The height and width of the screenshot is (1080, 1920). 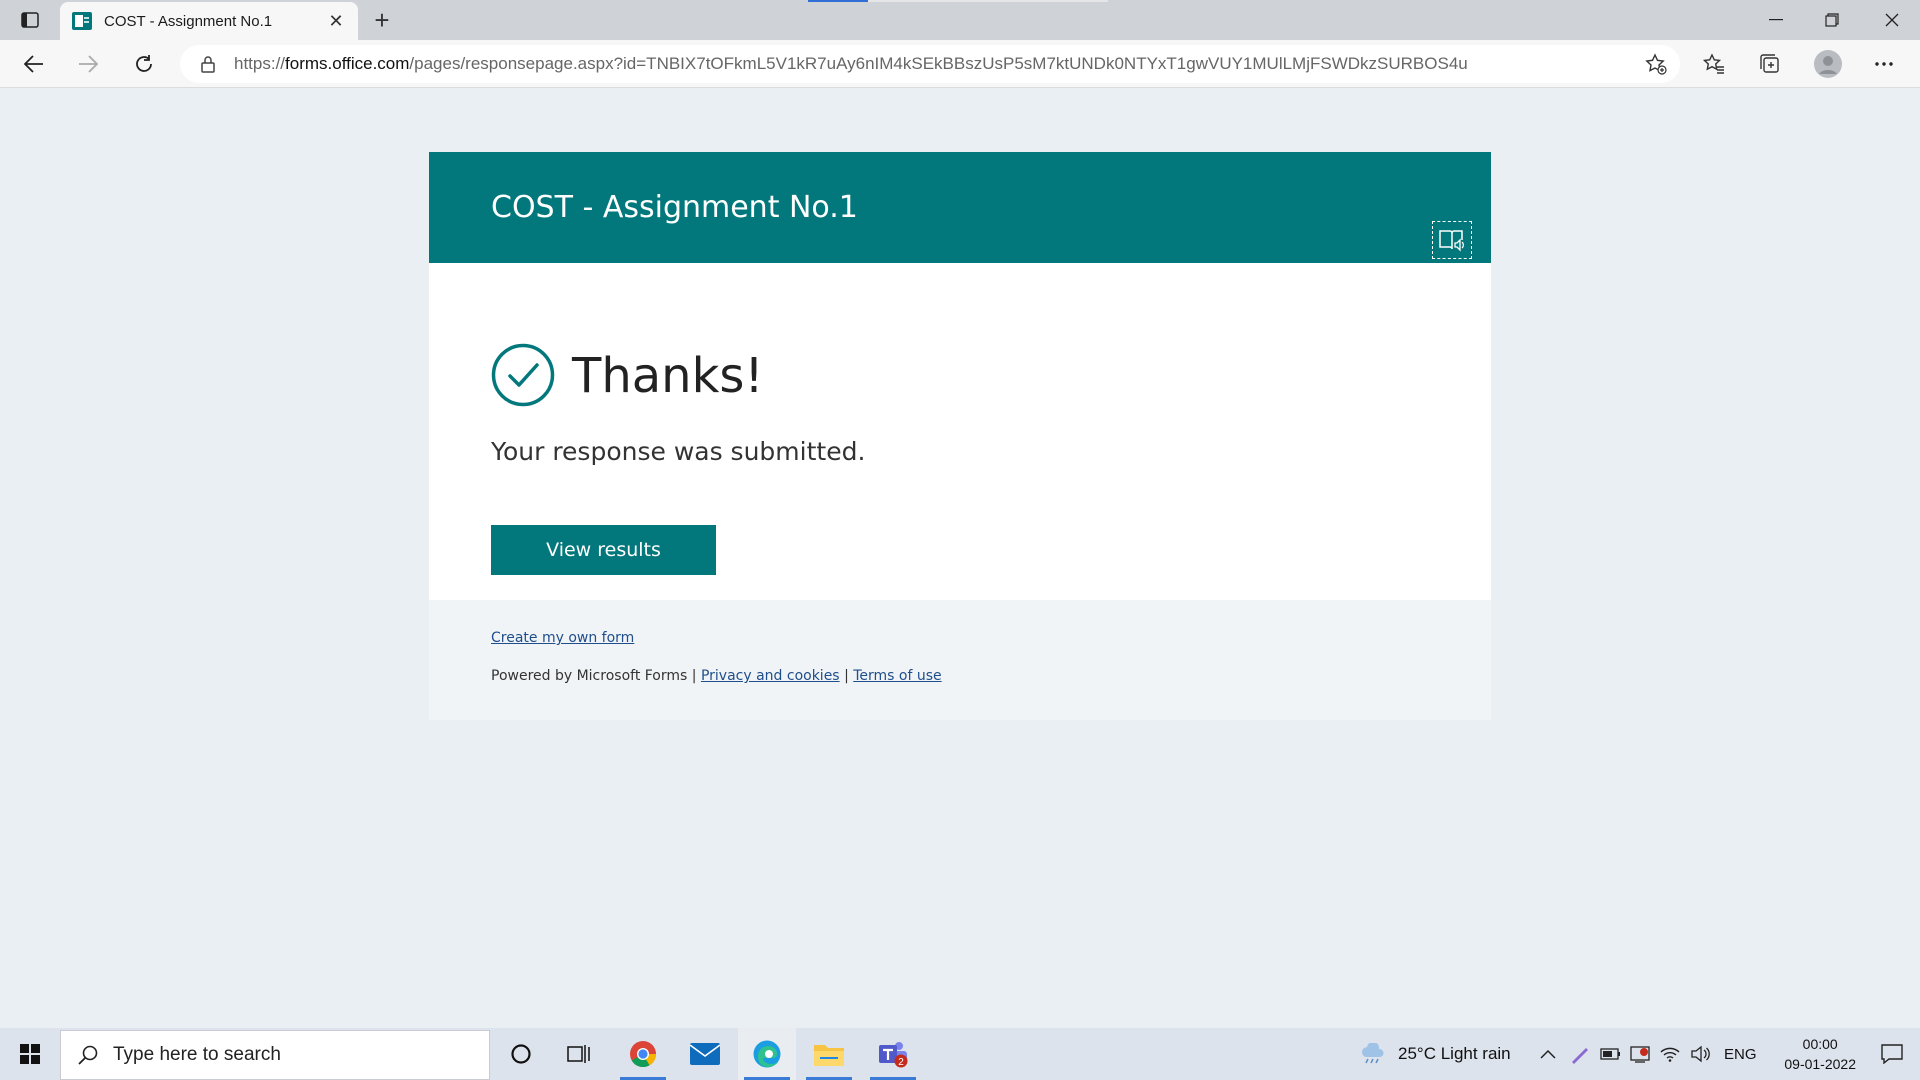 What do you see at coordinates (901, 1062) in the screenshot?
I see `teams-badge-count: 2` at bounding box center [901, 1062].